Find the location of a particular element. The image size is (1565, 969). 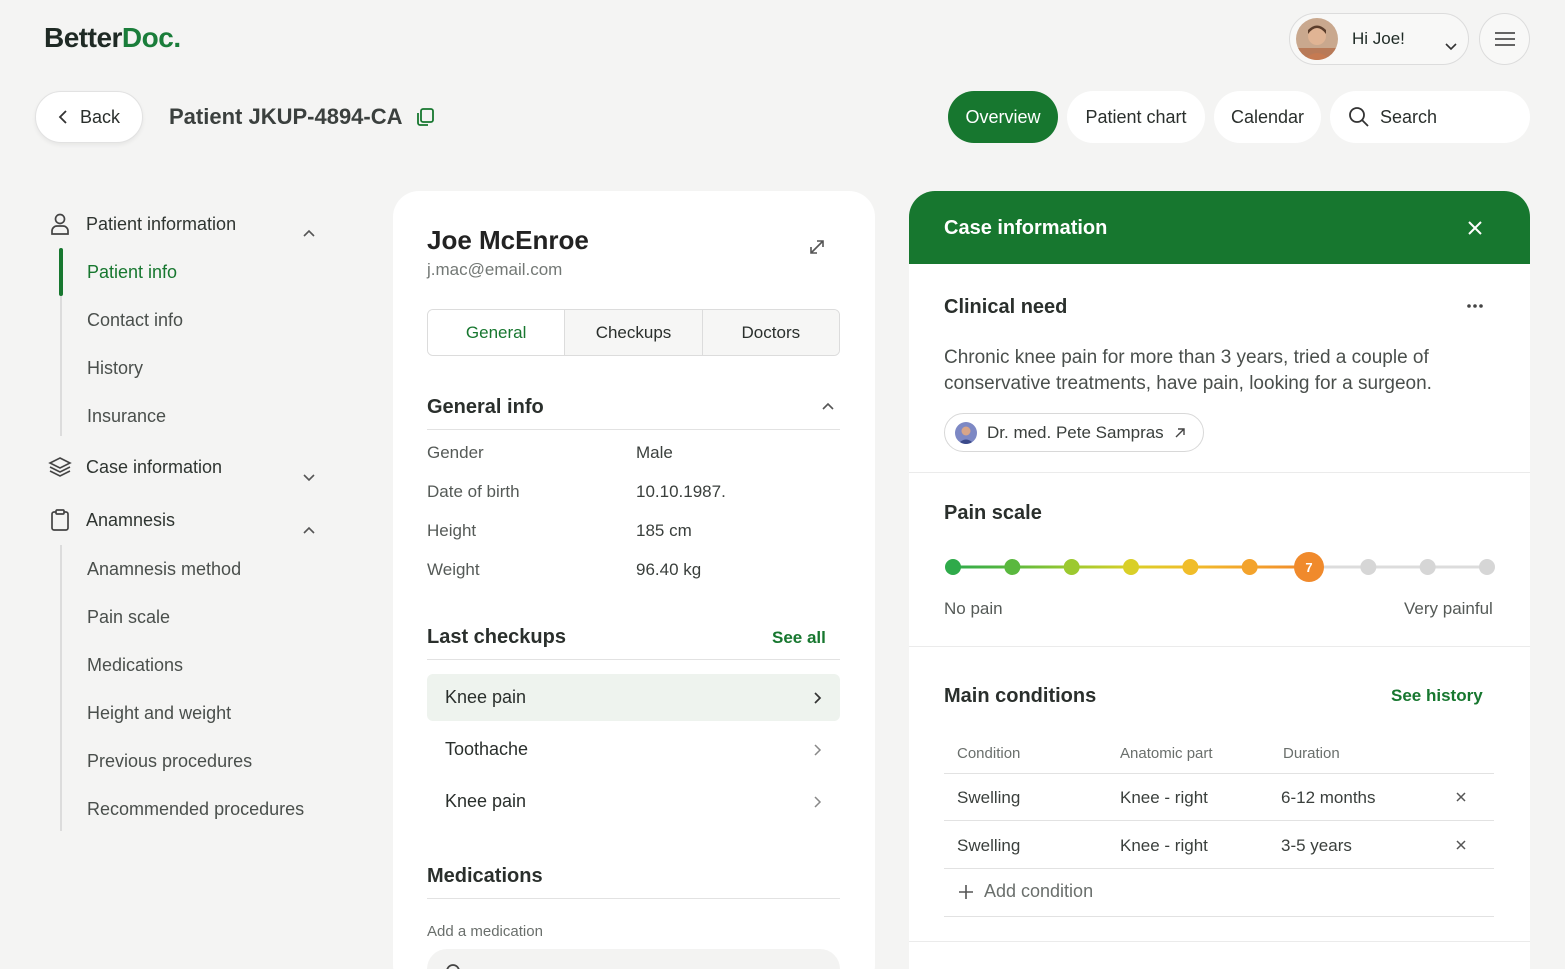

info-value-dob: 10.10.1987. is located at coordinates (681, 491).